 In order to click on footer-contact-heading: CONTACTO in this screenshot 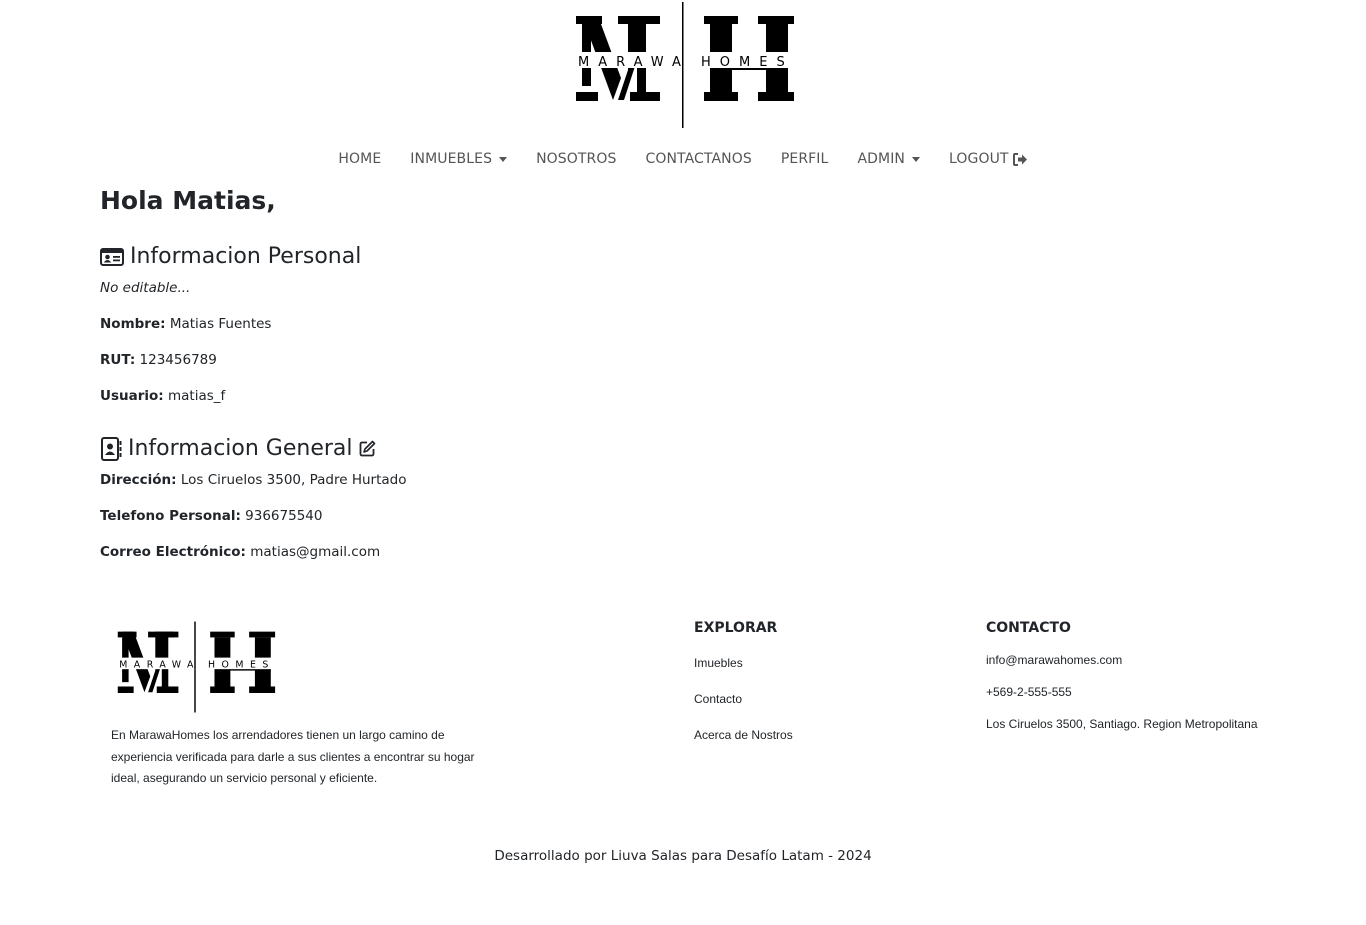, I will do `click(1028, 628)`.